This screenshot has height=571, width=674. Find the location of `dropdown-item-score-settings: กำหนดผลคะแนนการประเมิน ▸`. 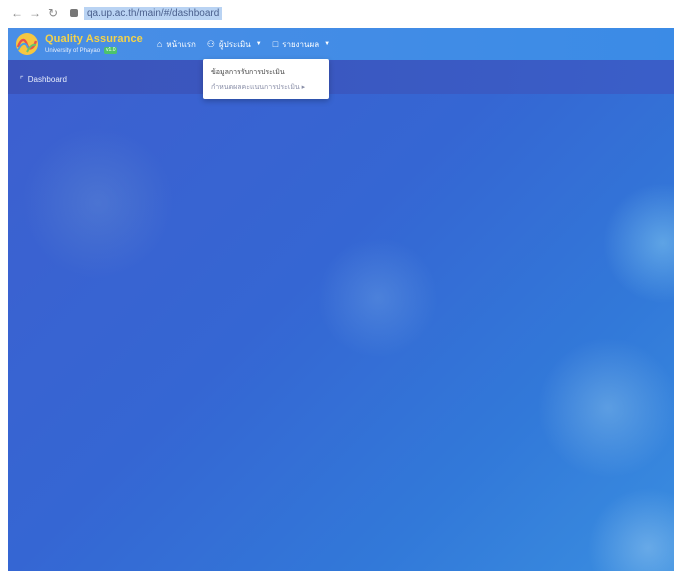

dropdown-item-score-settings: กำหนดผลคะแนนการประเมิน ▸ is located at coordinates (258, 87).